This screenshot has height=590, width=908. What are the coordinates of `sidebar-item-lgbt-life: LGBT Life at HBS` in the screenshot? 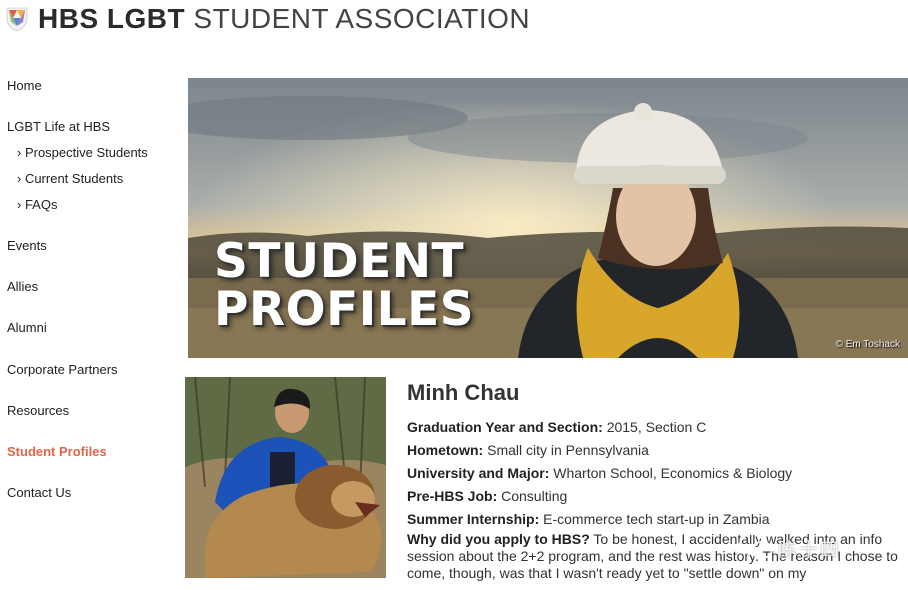 It's located at (58, 126).